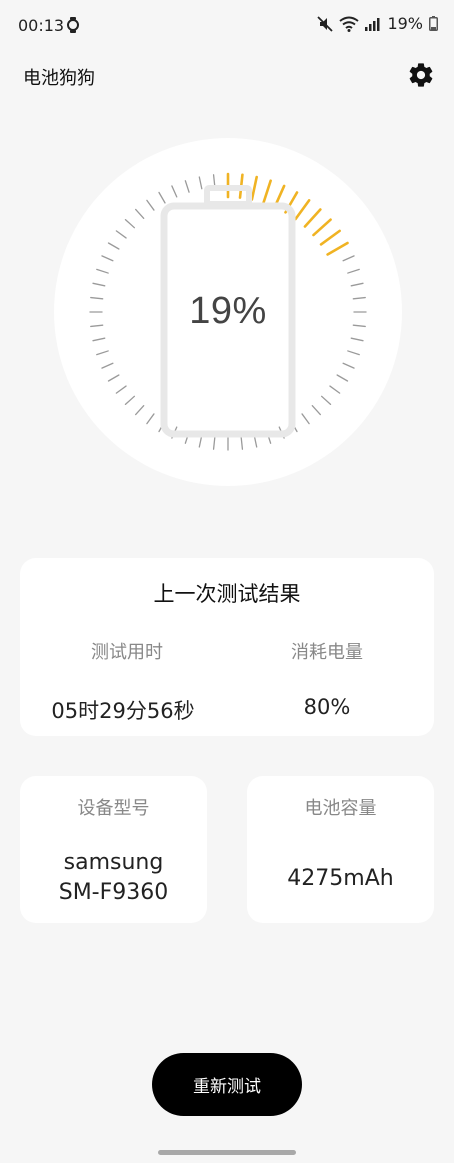  Describe the element at coordinates (113, 862) in the screenshot. I see `device-brand: samsung` at that location.